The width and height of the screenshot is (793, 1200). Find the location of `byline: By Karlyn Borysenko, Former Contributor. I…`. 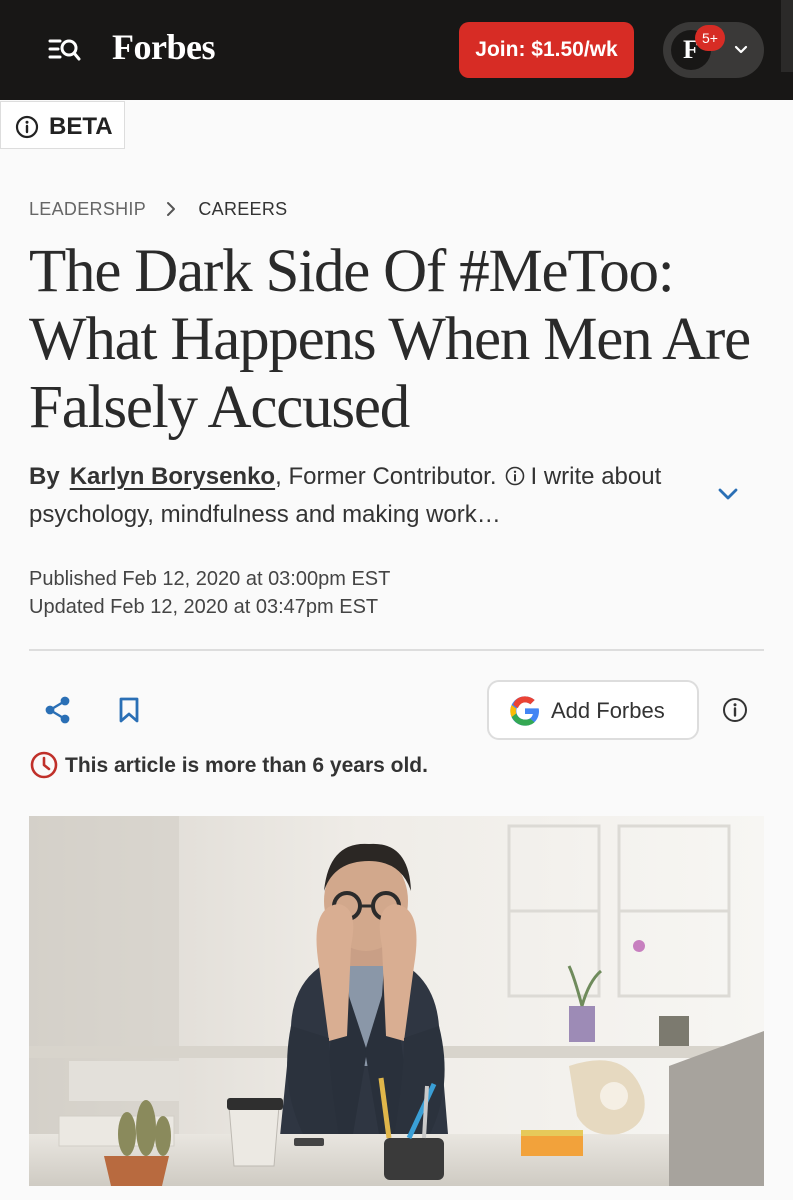

byline: By Karlyn Borysenko, Former Contributor. I… is located at coordinates (345, 495).